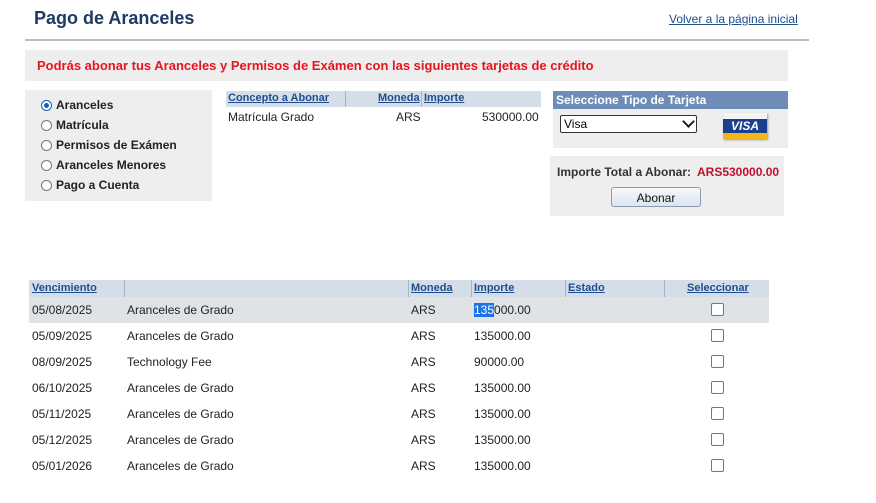 Image resolution: width=876 pixels, height=503 pixels. What do you see at coordinates (62, 388) in the screenshot?
I see `due-date-cell: 06/10/2025` at bounding box center [62, 388].